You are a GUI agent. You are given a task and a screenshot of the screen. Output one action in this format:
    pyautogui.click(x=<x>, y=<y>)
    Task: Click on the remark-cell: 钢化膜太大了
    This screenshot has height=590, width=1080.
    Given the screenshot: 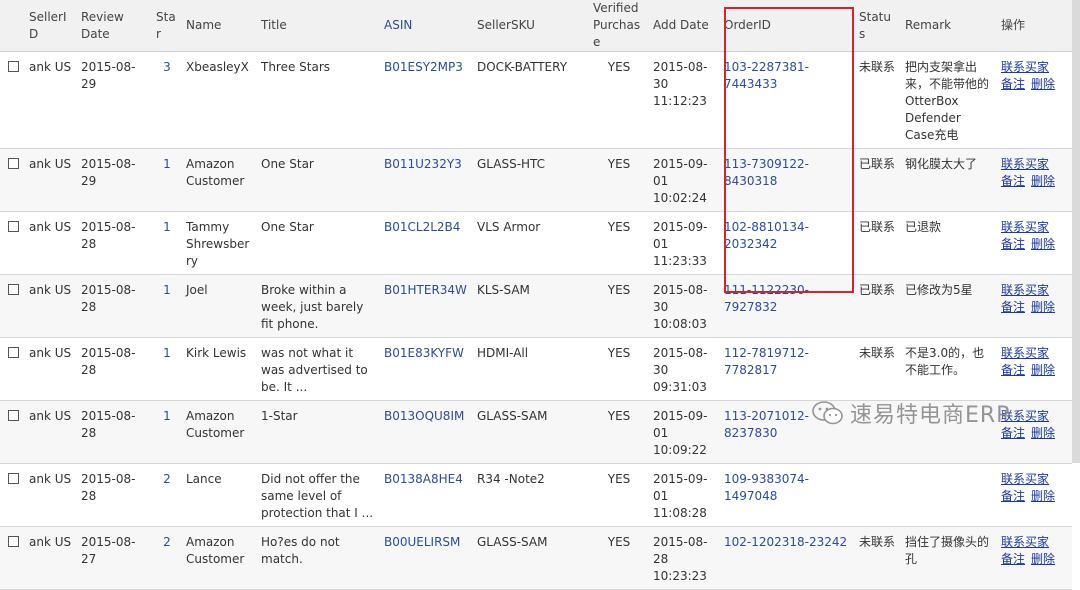 What is the action you would take?
    pyautogui.click(x=941, y=164)
    